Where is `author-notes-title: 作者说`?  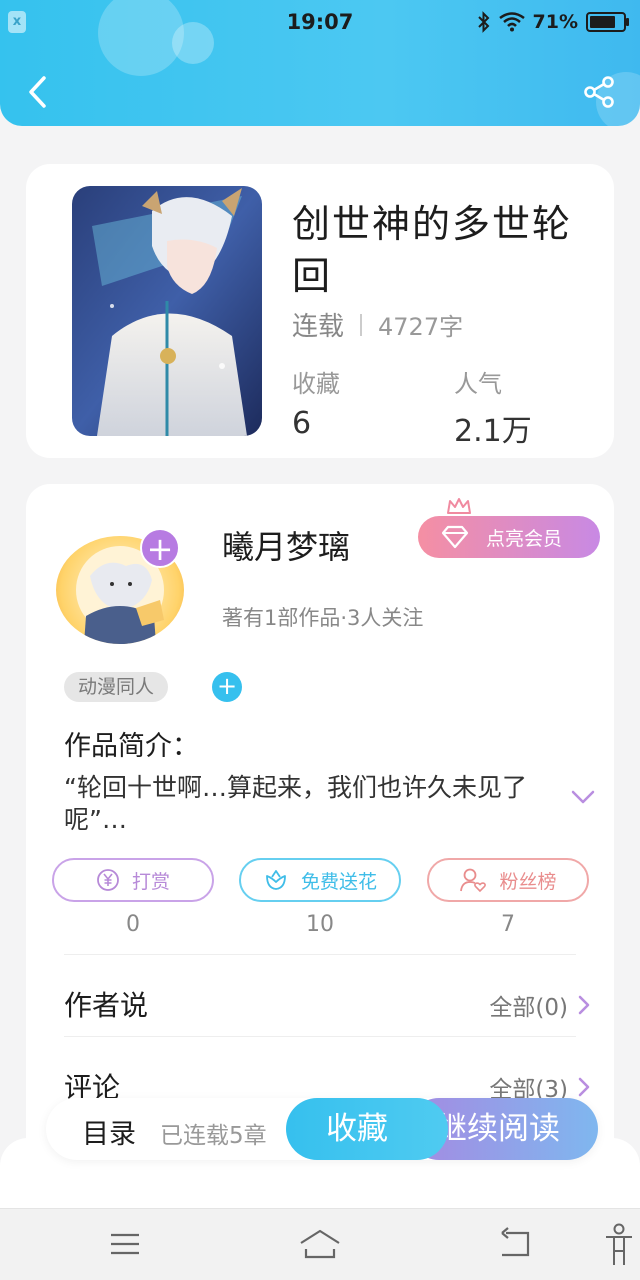
author-notes-title: 作者说 is located at coordinates (106, 1005).